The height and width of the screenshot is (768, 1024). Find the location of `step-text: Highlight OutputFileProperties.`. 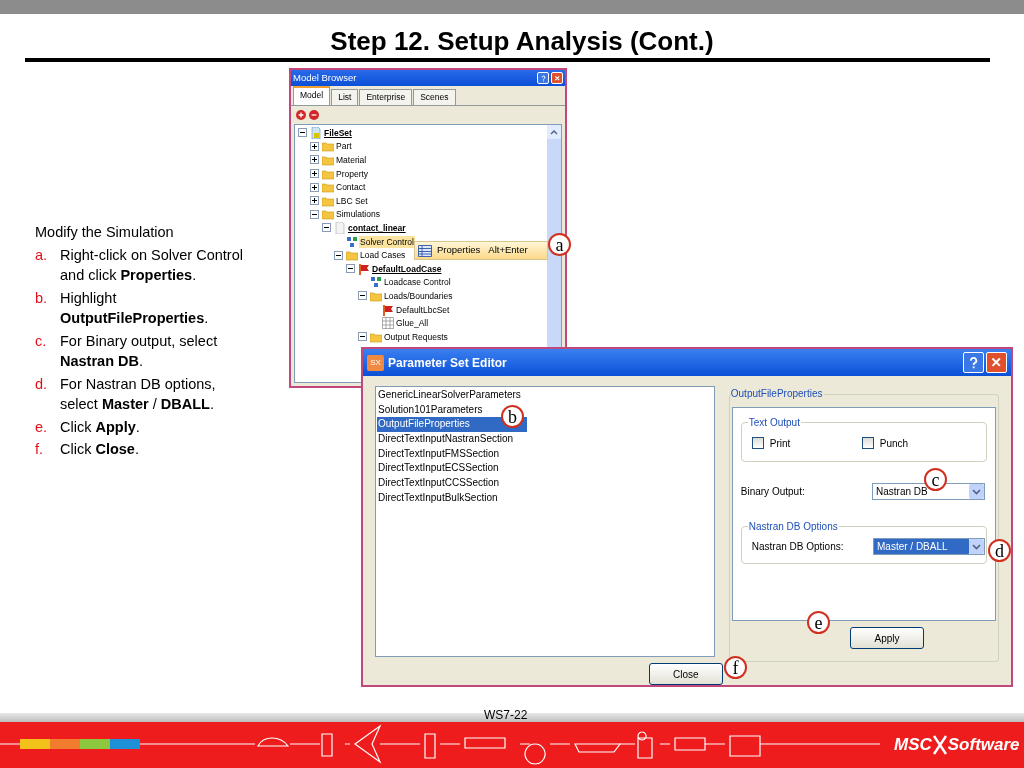

step-text: Highlight OutputFileProperties. is located at coordinates (135, 308).